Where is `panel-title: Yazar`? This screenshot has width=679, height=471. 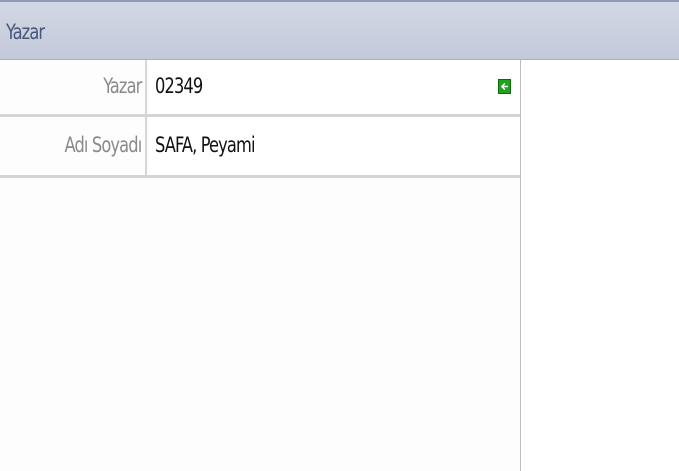
panel-title: Yazar is located at coordinates (25, 32).